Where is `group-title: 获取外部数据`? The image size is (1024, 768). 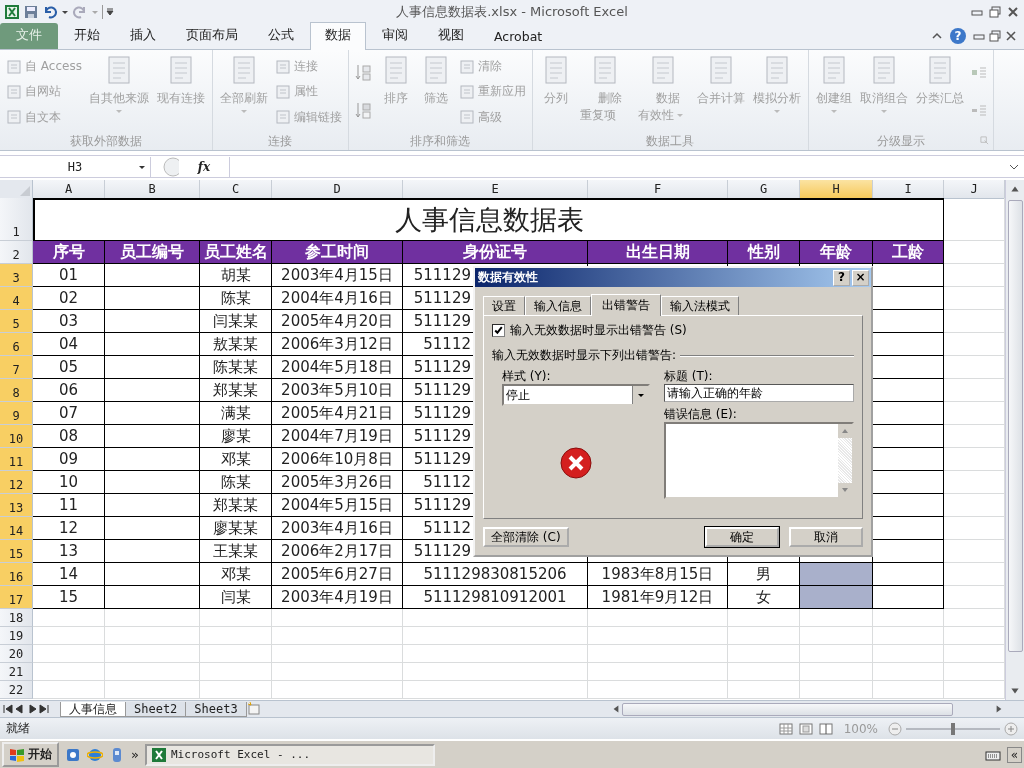 group-title: 获取外部数据 is located at coordinates (105, 141).